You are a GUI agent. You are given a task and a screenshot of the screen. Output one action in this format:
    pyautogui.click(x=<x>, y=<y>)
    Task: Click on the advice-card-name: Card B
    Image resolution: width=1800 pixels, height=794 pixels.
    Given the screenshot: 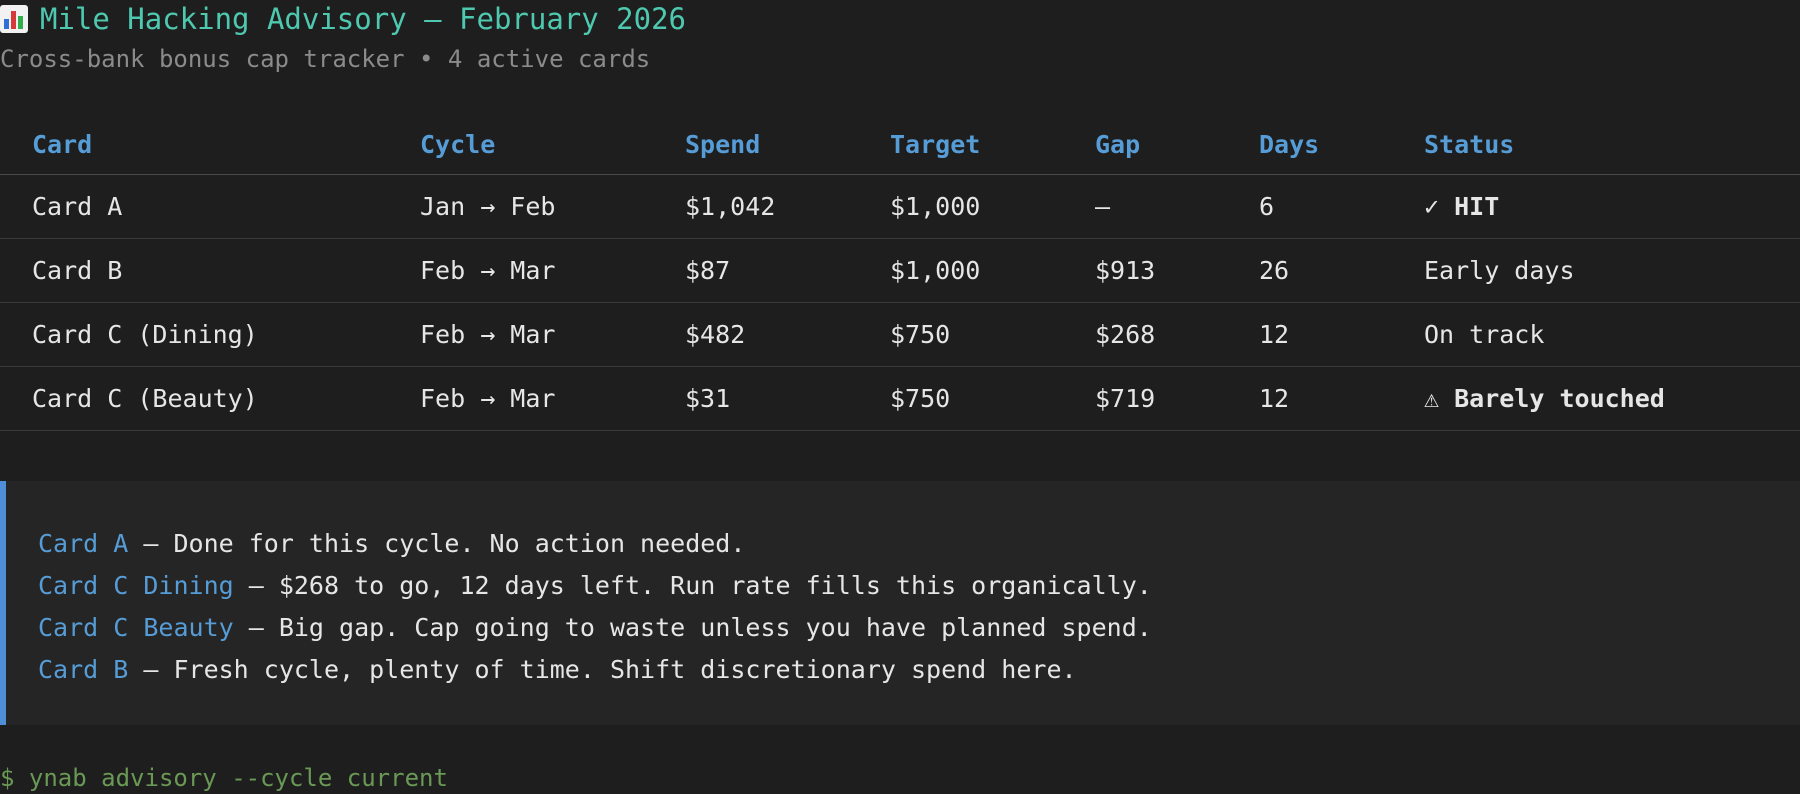 What is the action you would take?
    pyautogui.click(x=83, y=669)
    